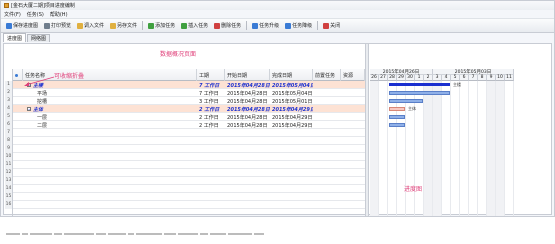 The image size is (555, 244). I want to click on header-predecessor: 前置任务, so click(327, 75).